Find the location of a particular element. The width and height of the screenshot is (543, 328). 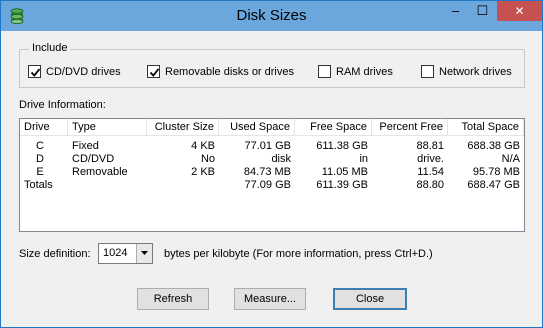

cd-dvd-checkbox: CD/DVD drives is located at coordinates (74, 71).